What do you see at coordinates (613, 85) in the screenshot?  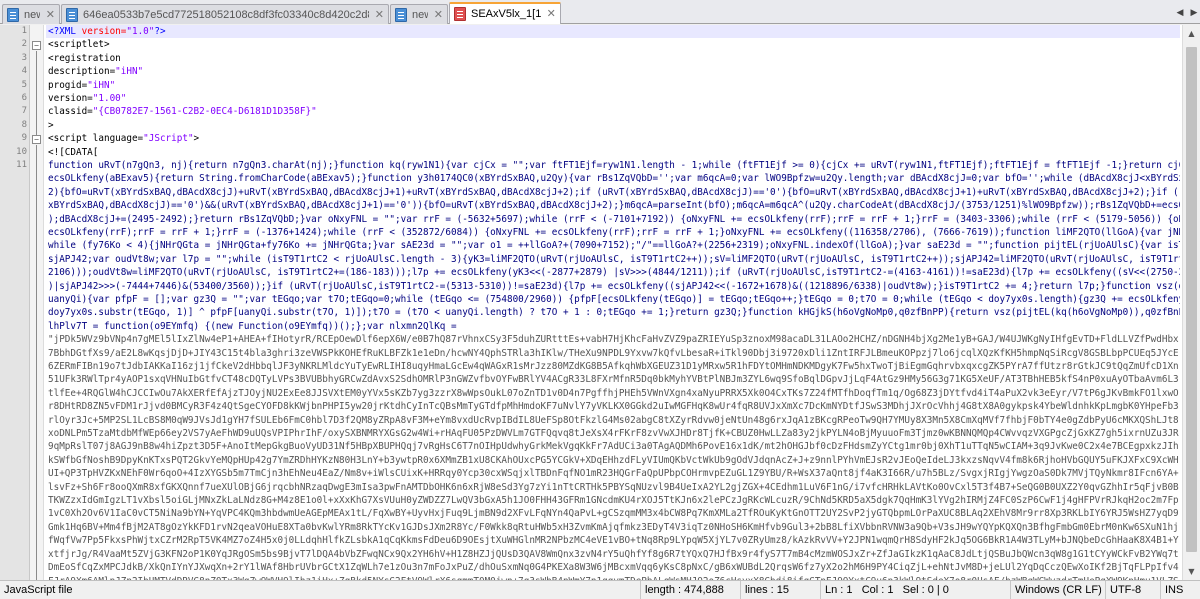 I see `code-line: progid="iHN"` at bounding box center [613, 85].